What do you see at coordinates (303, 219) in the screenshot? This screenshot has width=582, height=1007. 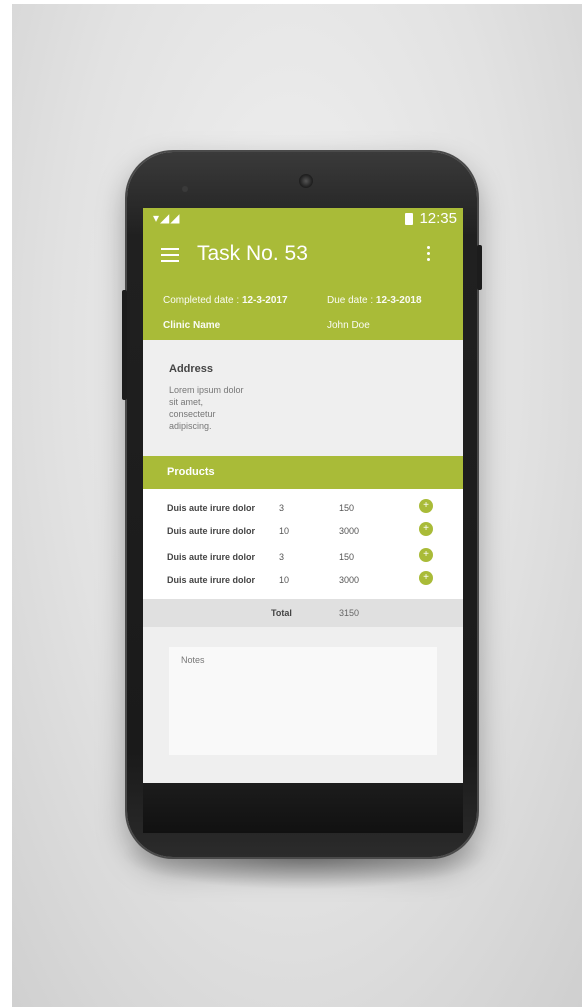 I see `status-bar: ▾◢◢ 12:35` at bounding box center [303, 219].